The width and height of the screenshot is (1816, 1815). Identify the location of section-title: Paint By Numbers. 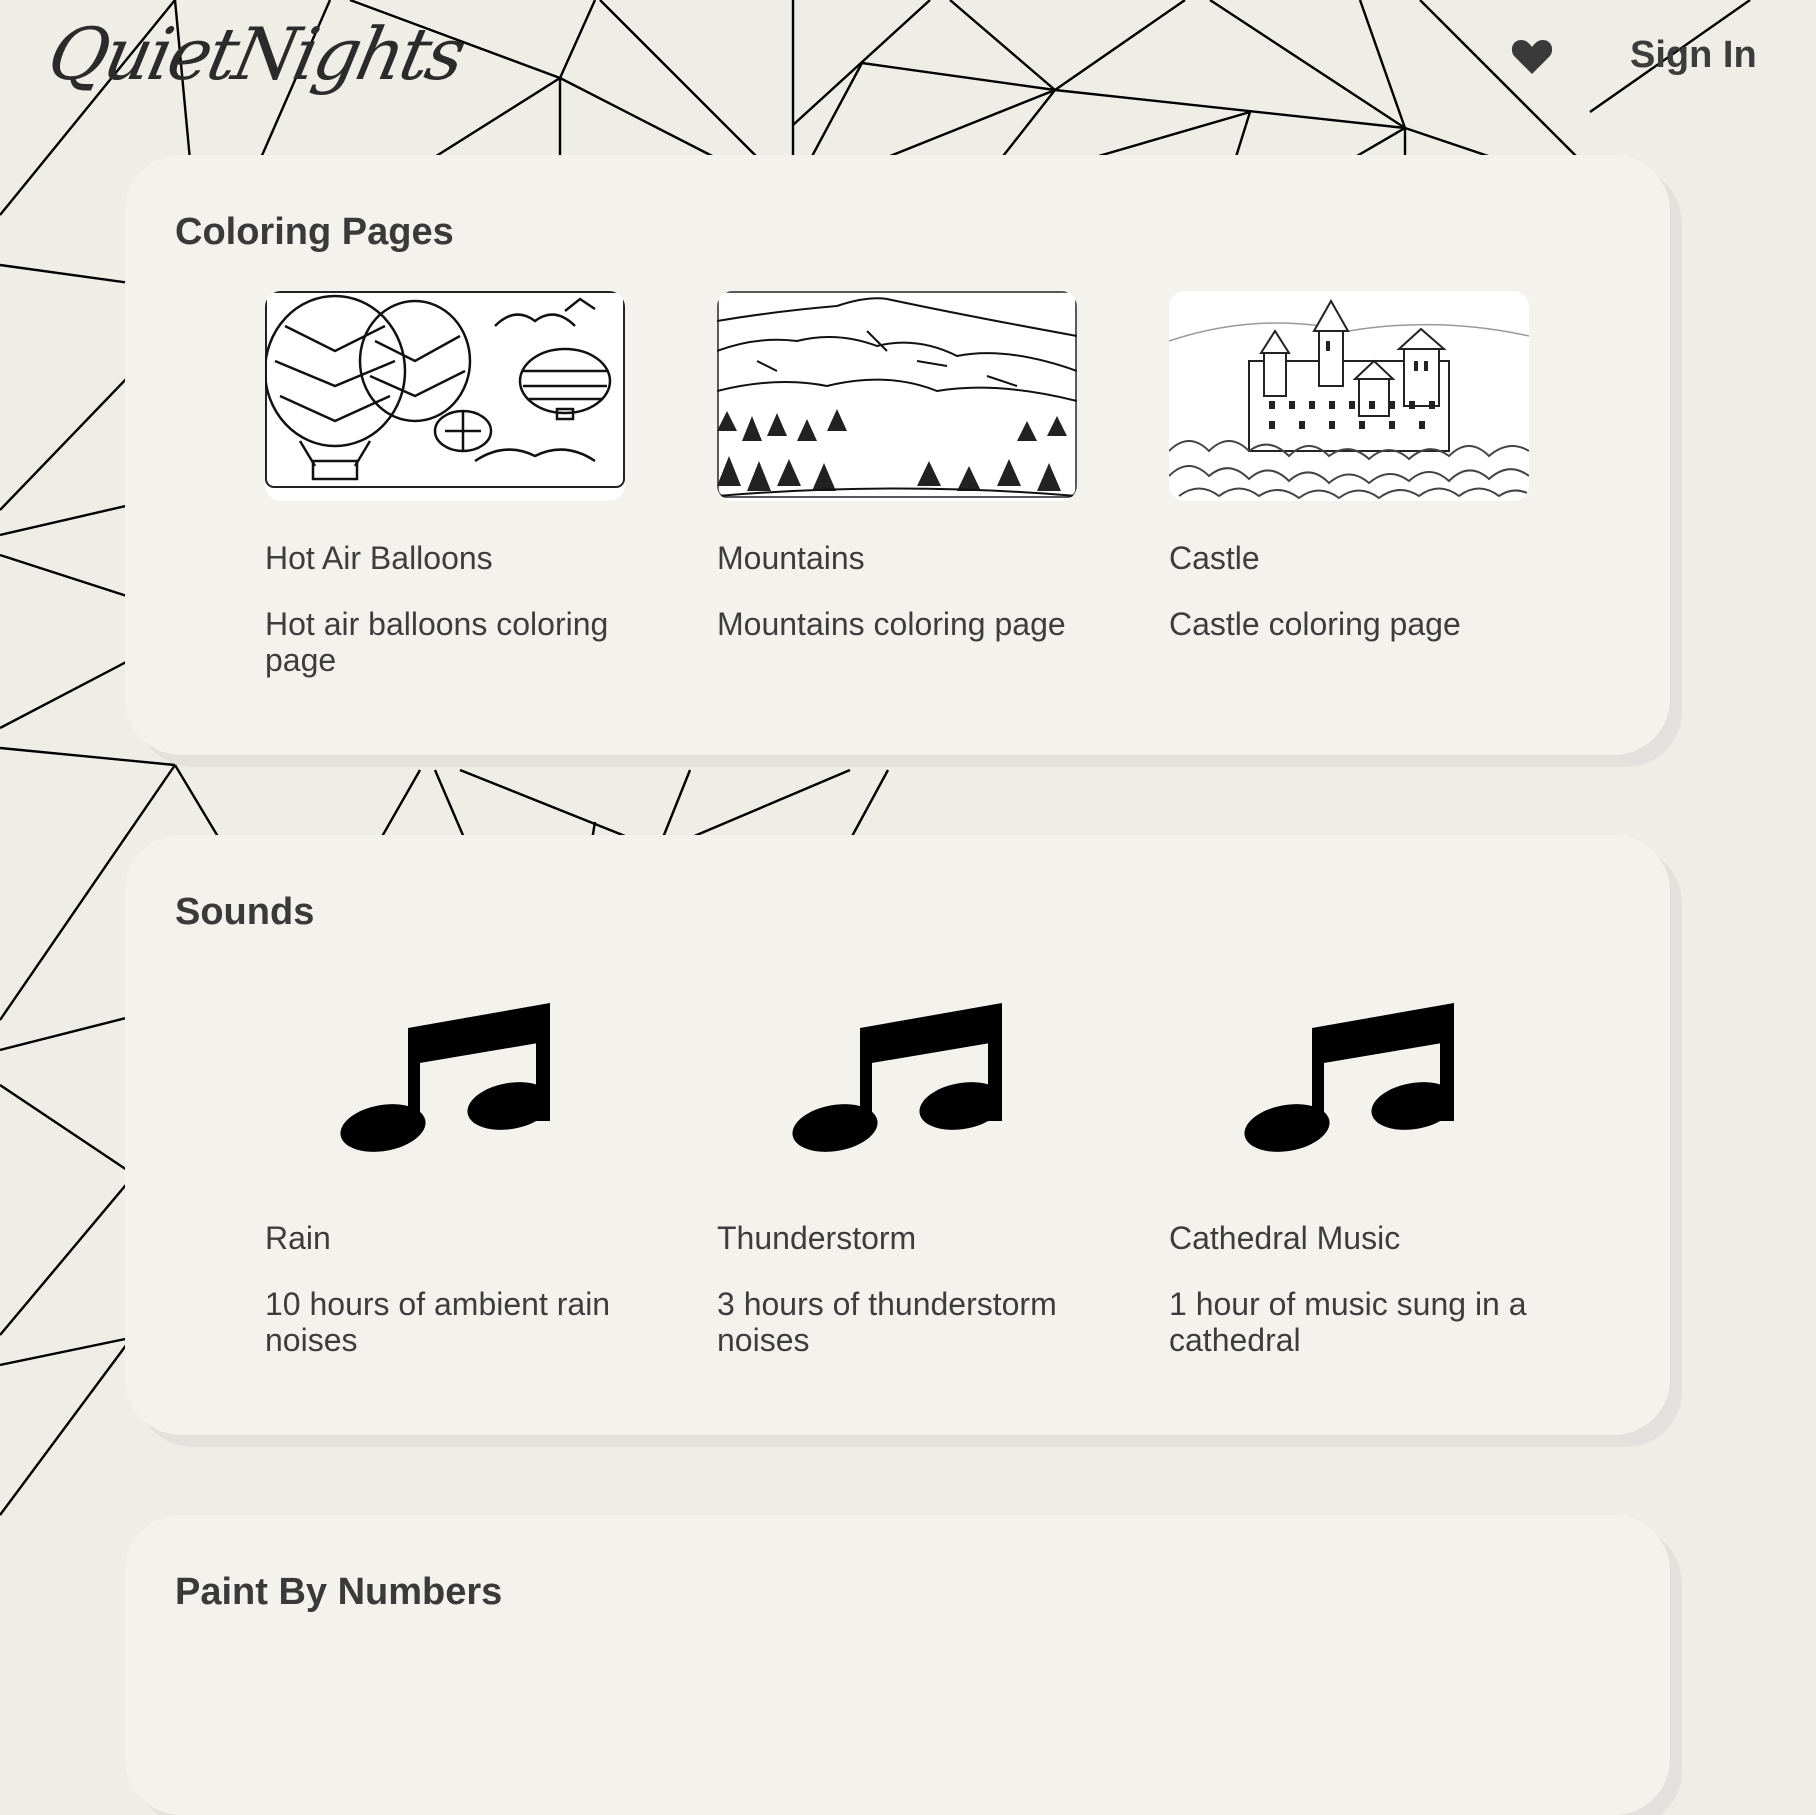
(339, 1592).